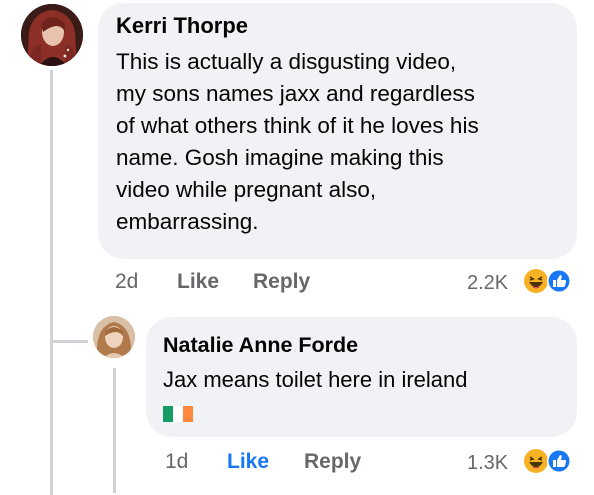  Describe the element at coordinates (69, 341) in the screenshot. I see `thread-line-branch` at that location.